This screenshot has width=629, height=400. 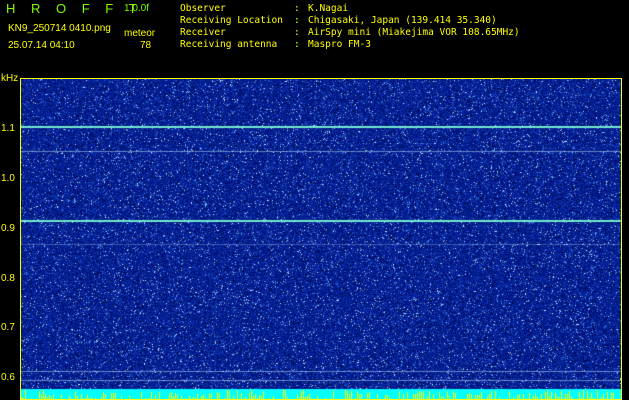 I want to click on info-key: Receiving Location, so click(x=231, y=20).